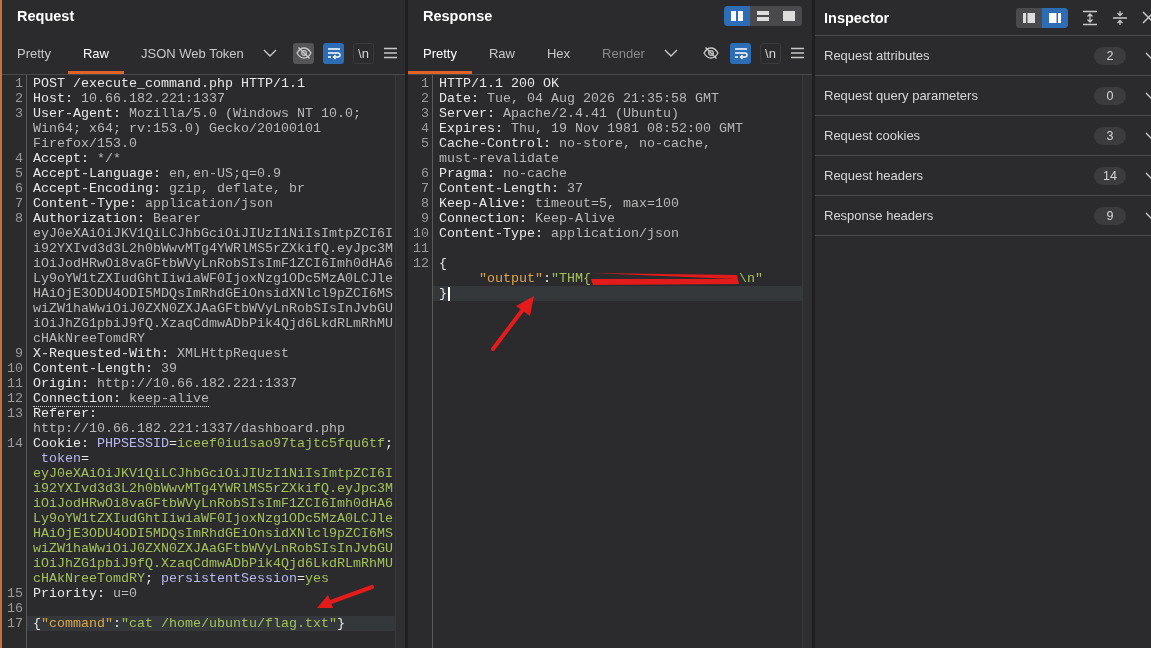 This screenshot has width=1151, height=648. What do you see at coordinates (1110, 55) in the screenshot?
I see `count-badge: 2` at bounding box center [1110, 55].